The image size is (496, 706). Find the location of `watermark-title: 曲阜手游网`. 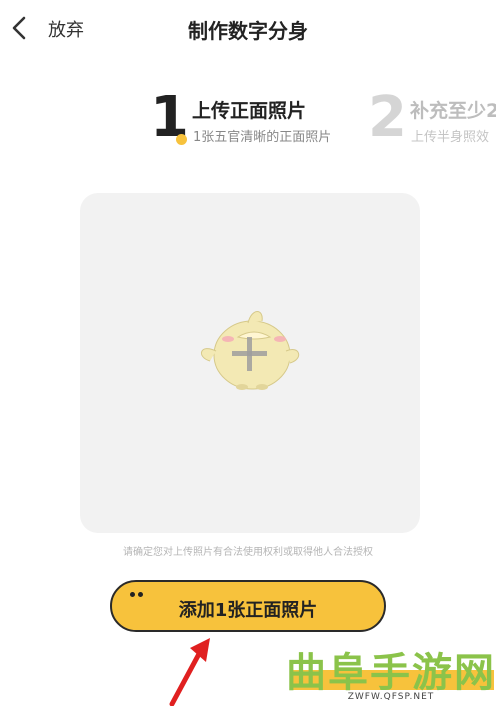

watermark-title: 曲阜手游网 is located at coordinates (391, 672).